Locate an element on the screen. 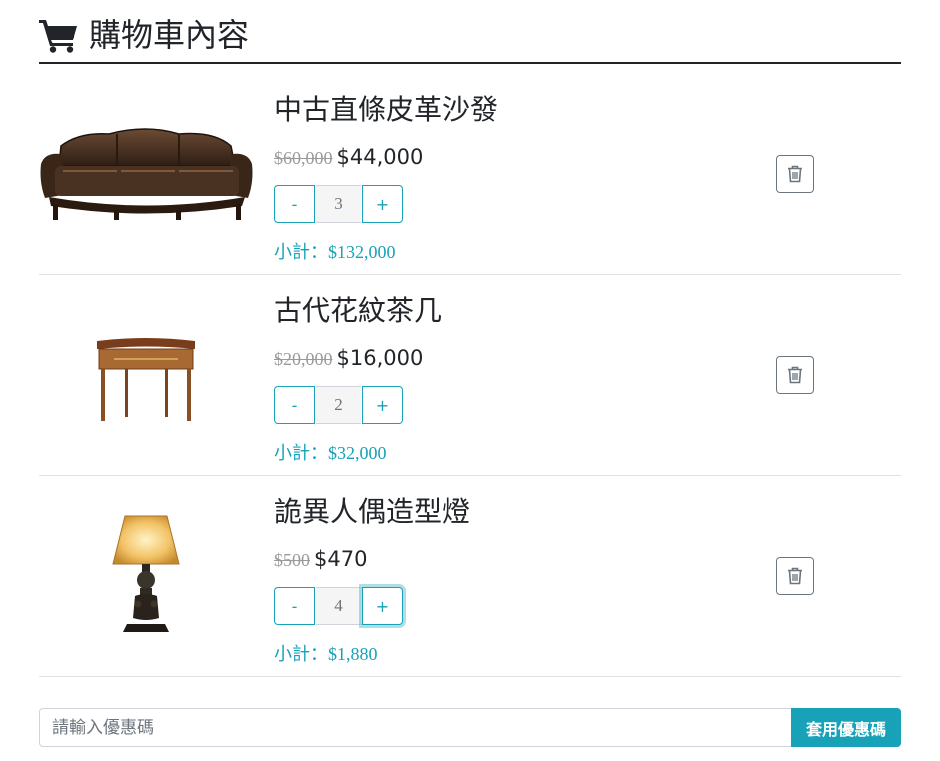 The width and height of the screenshot is (940, 761). quantity-value: 2 is located at coordinates (338, 405).